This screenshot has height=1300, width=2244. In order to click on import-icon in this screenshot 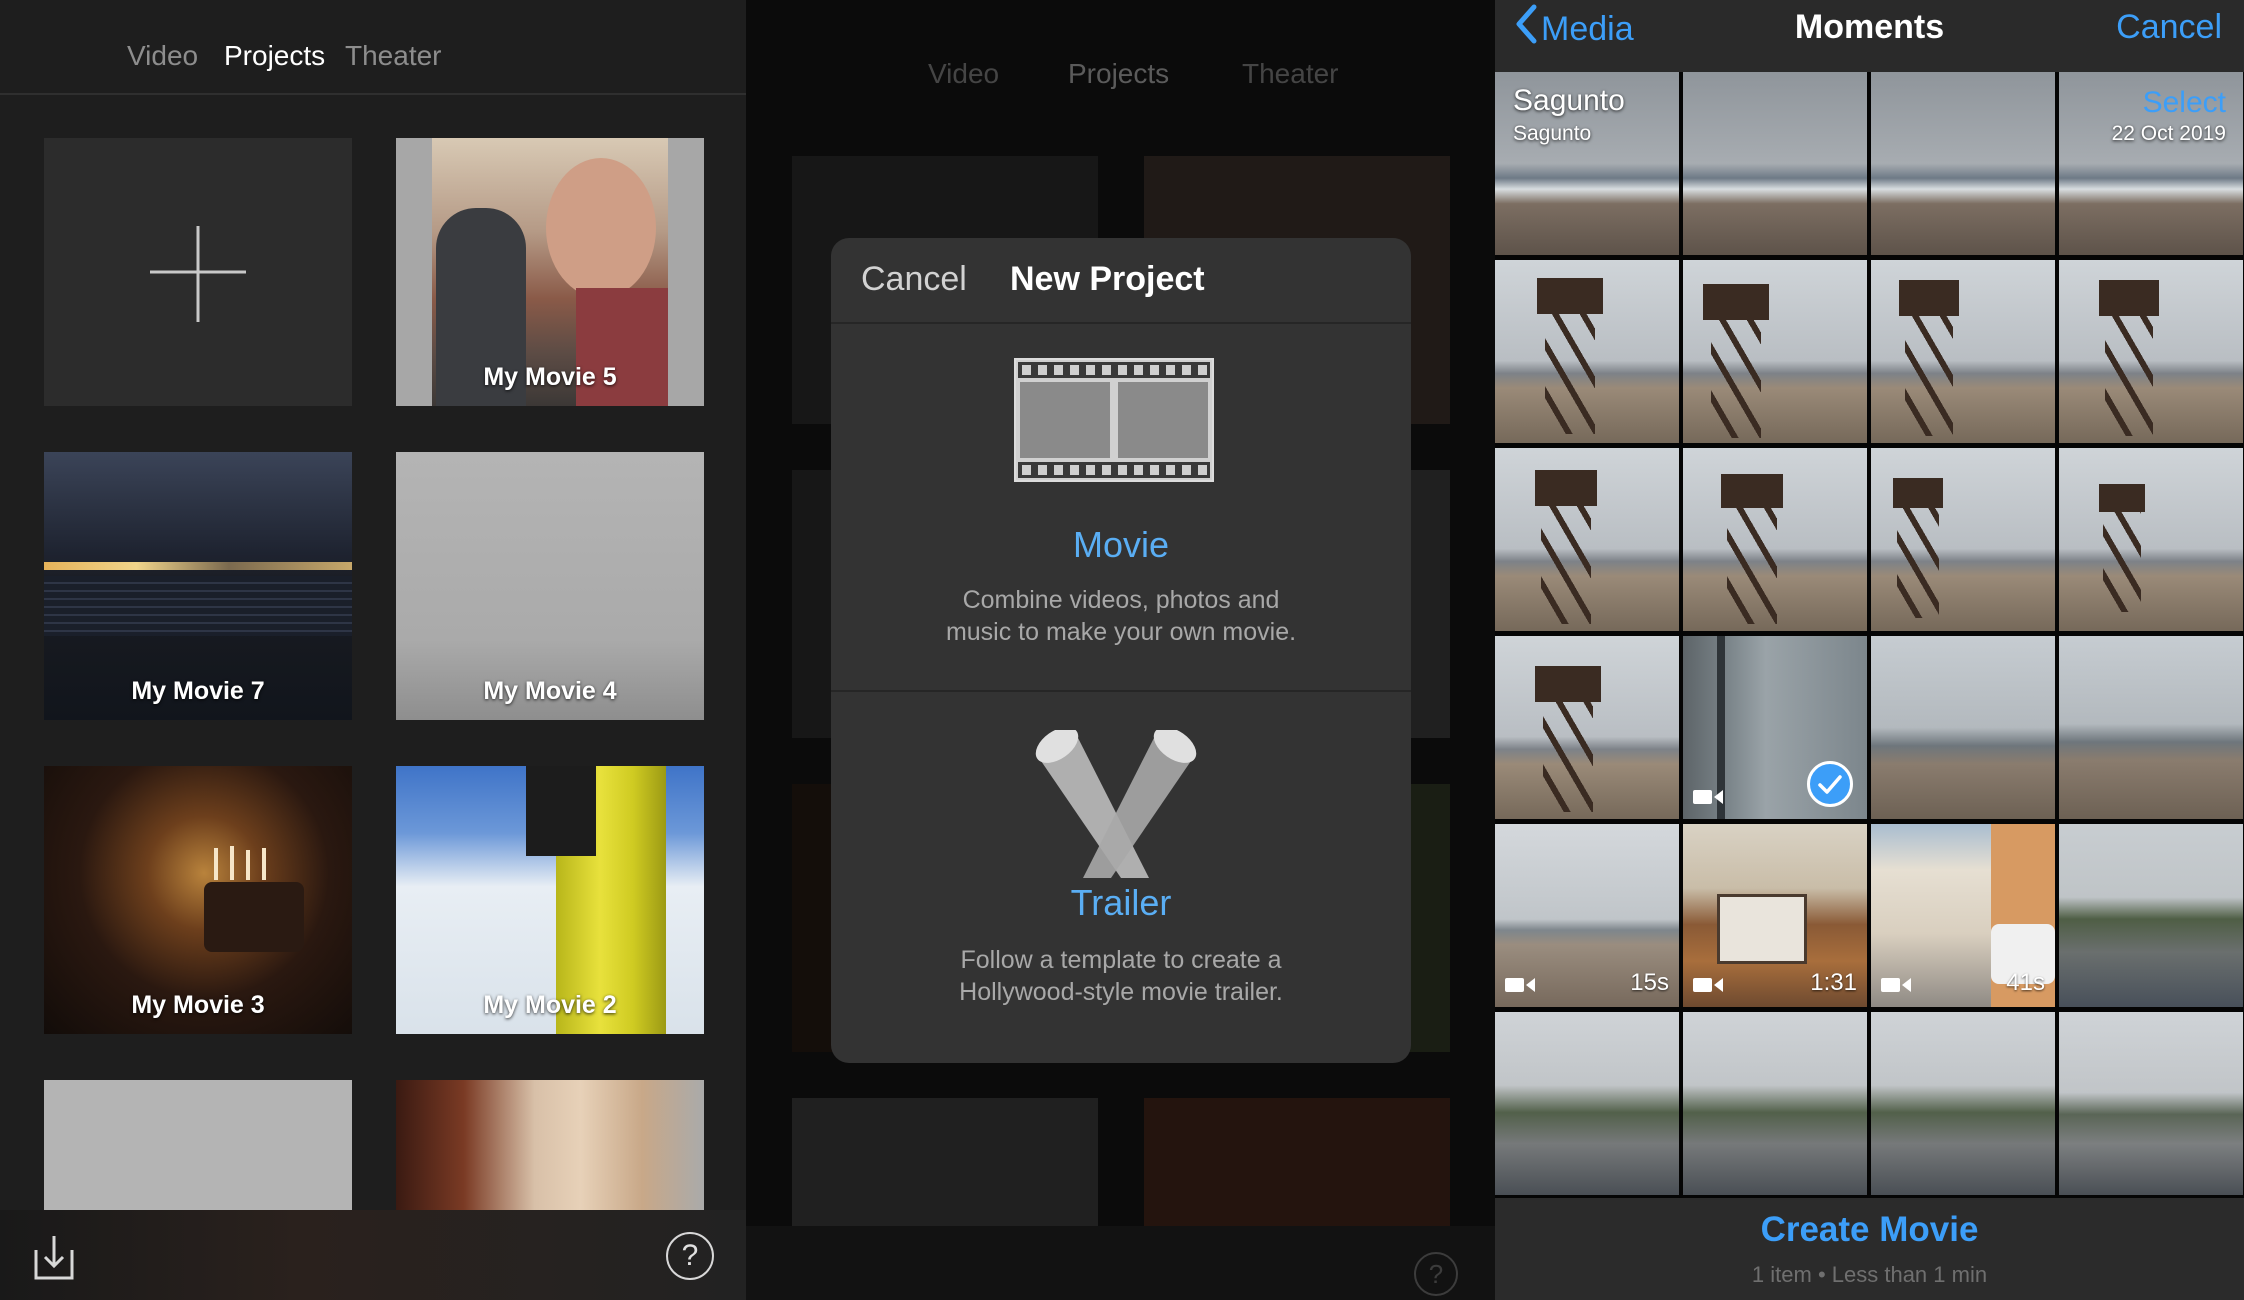, I will do `click(54, 1257)`.